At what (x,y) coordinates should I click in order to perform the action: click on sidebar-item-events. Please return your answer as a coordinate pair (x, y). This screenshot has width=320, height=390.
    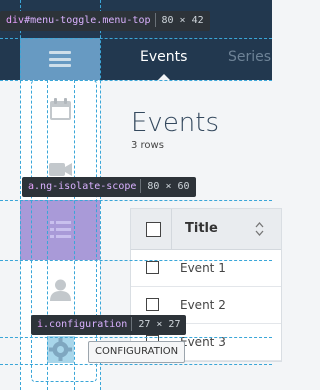
    Looking at the image, I should click on (60, 230).